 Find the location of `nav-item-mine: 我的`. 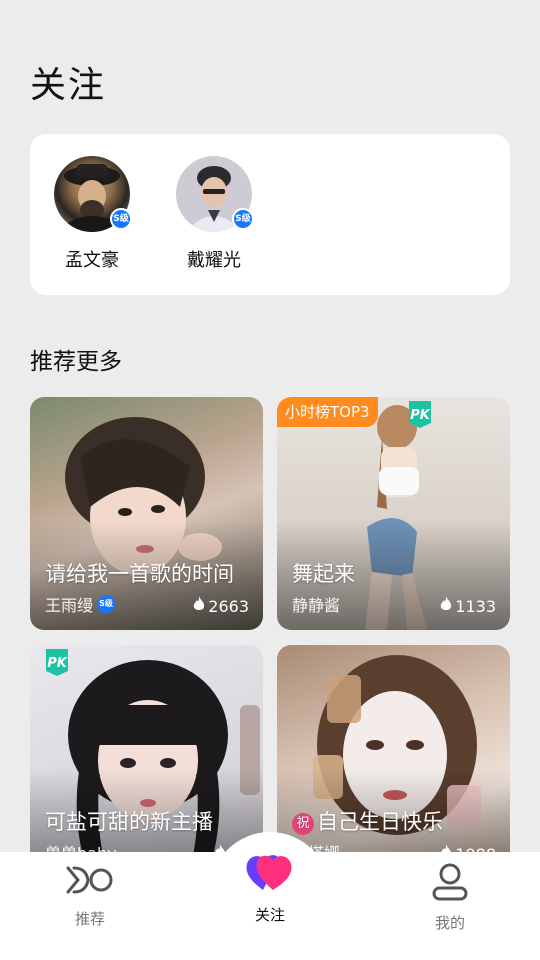

nav-item-mine: 我的 is located at coordinates (450, 897).